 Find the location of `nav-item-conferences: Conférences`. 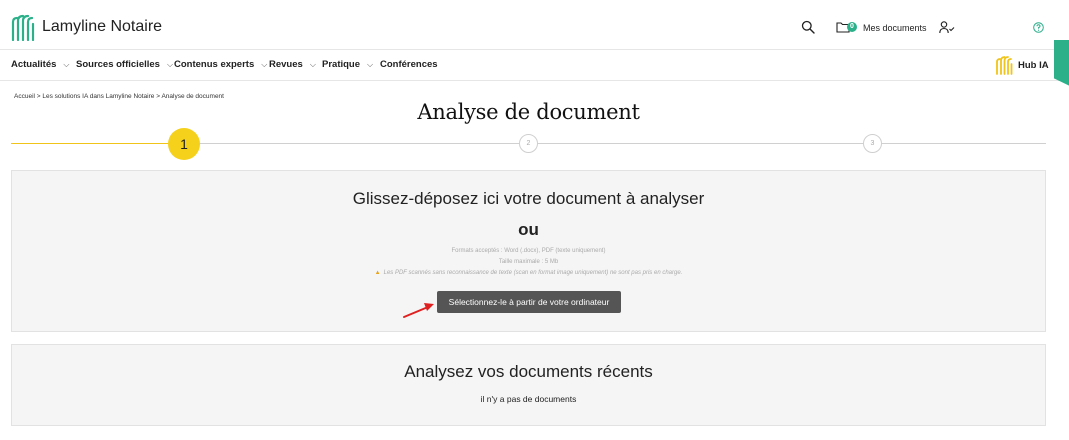

nav-item-conferences: Conférences is located at coordinates (409, 64).